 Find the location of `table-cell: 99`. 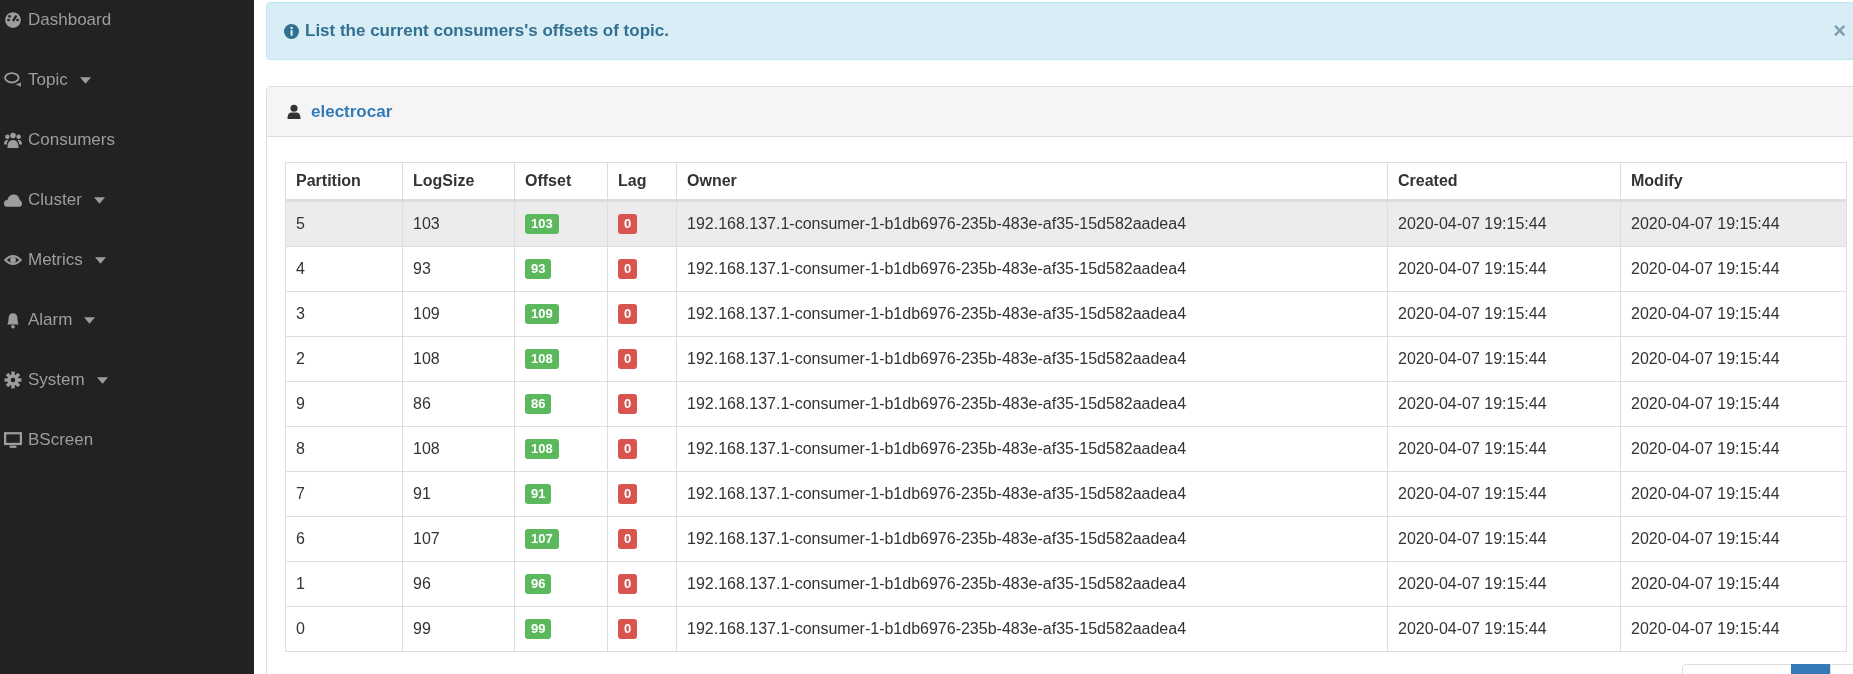

table-cell: 99 is located at coordinates (458, 629).